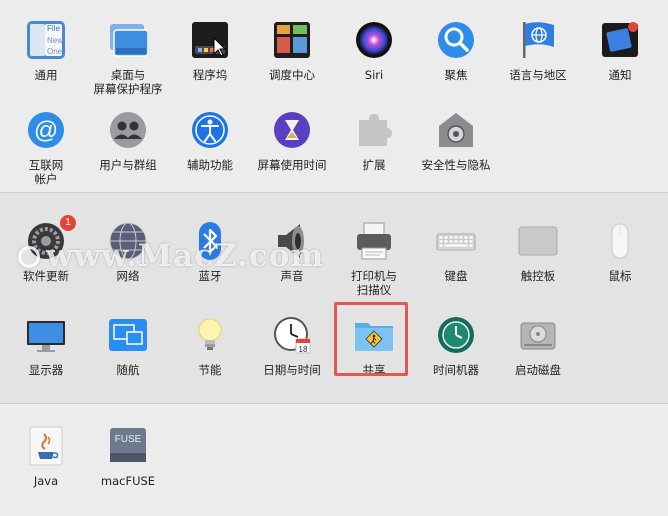 Image resolution: width=668 pixels, height=516 pixels. I want to click on sidecar-icon, so click(128, 335).